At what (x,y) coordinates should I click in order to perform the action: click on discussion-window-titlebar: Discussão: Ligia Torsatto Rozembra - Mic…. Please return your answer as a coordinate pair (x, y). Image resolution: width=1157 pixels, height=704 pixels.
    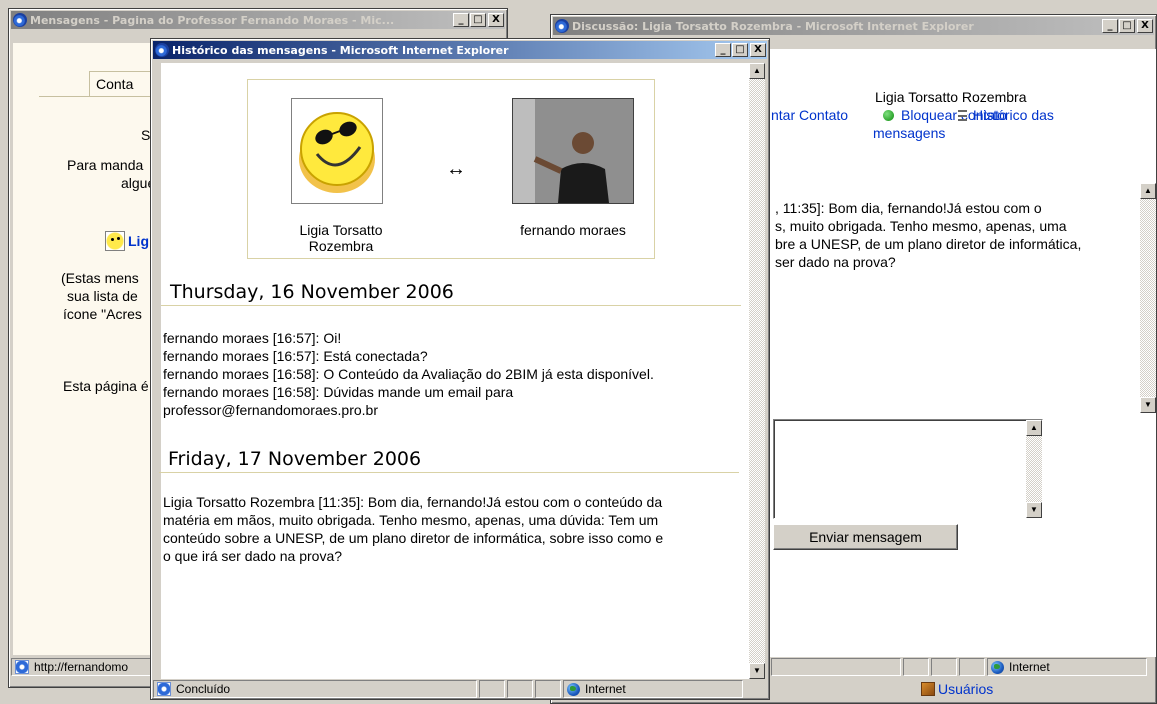
    Looking at the image, I should click on (853, 26).